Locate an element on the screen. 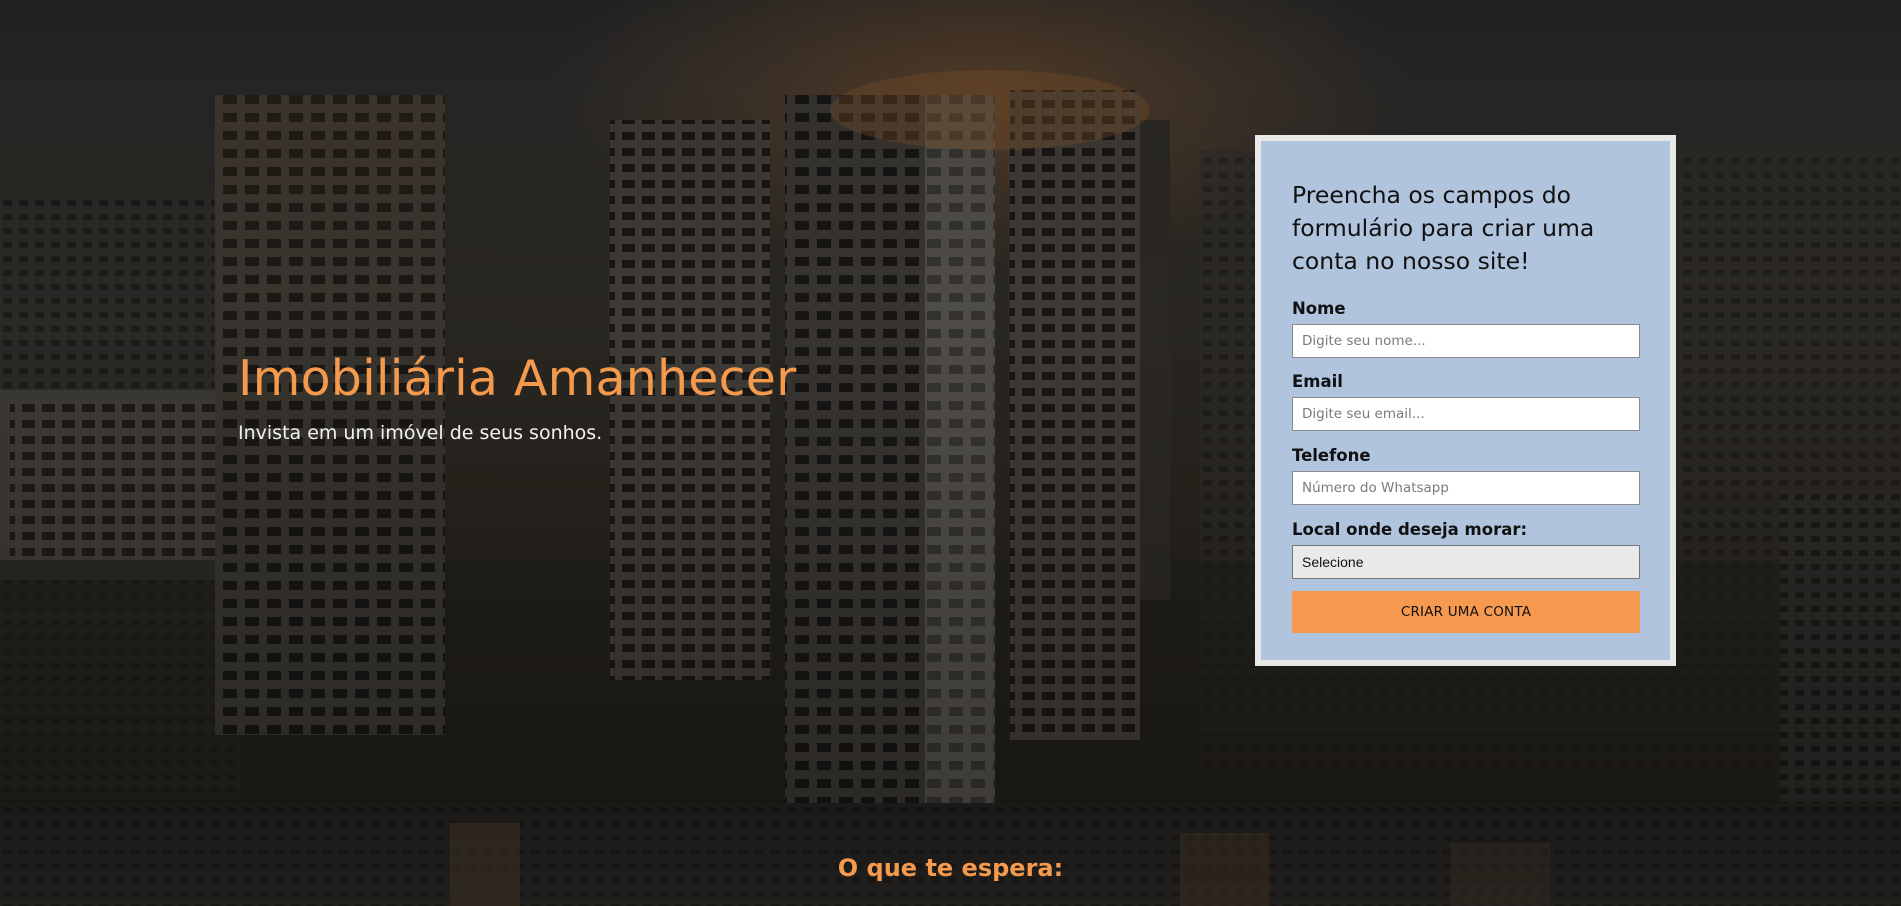 The height and width of the screenshot is (906, 1901). features-section: O que te espera: is located at coordinates (950, 854).